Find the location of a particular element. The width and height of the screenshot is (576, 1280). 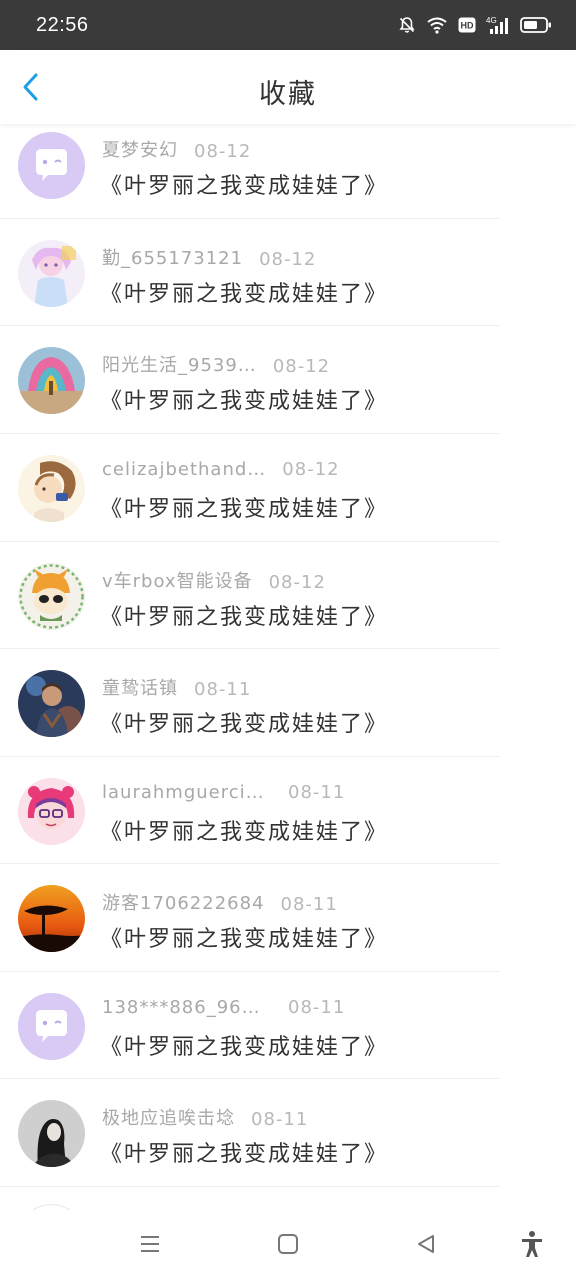

anime-girl-avatar is located at coordinates (51, 273).